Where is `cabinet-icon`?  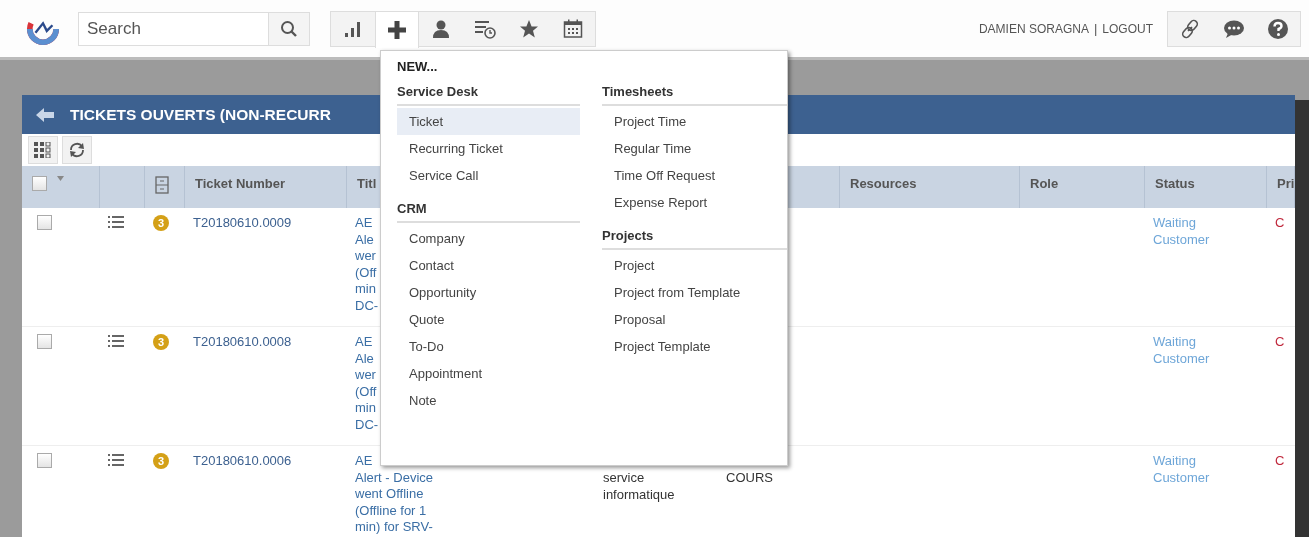
cabinet-icon is located at coordinates (162, 185).